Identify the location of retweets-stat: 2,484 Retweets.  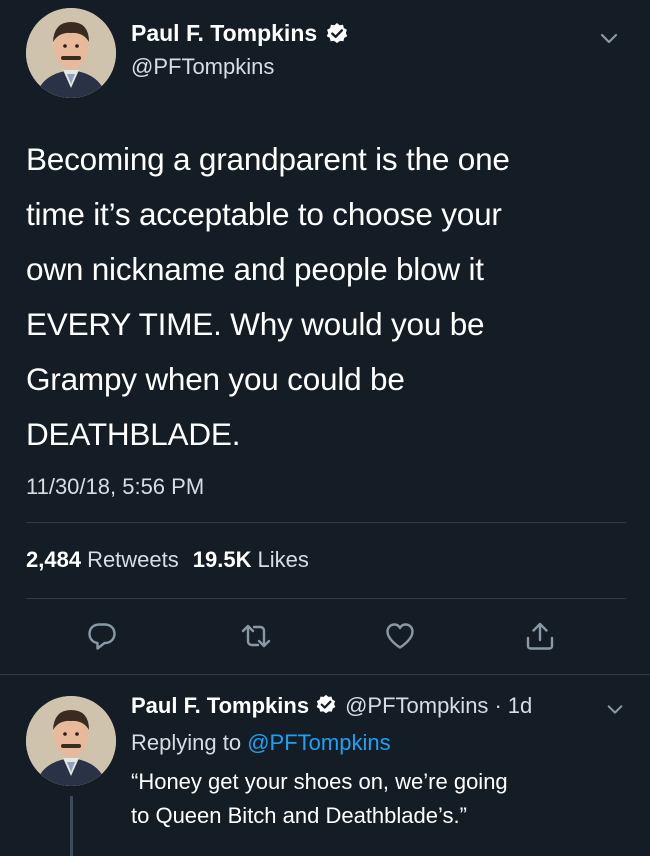
(102, 560).